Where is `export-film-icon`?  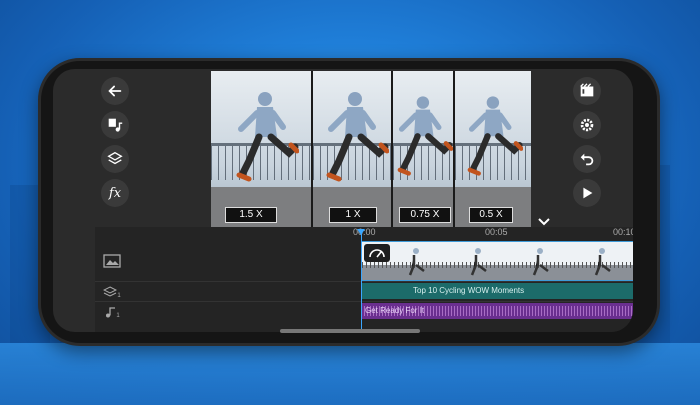
export-film-icon is located at coordinates (587, 90).